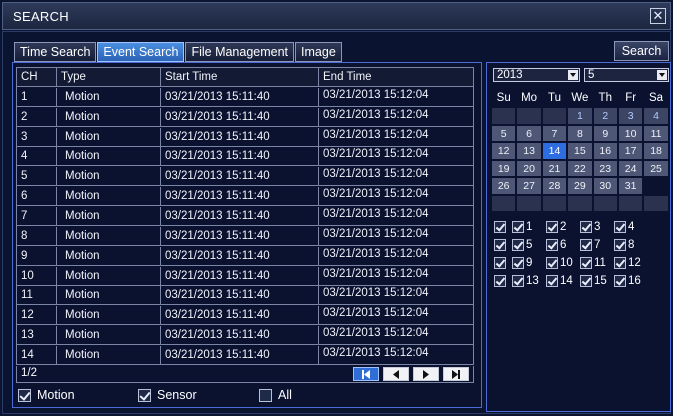  I want to click on calendar-day: 3, so click(630, 116).